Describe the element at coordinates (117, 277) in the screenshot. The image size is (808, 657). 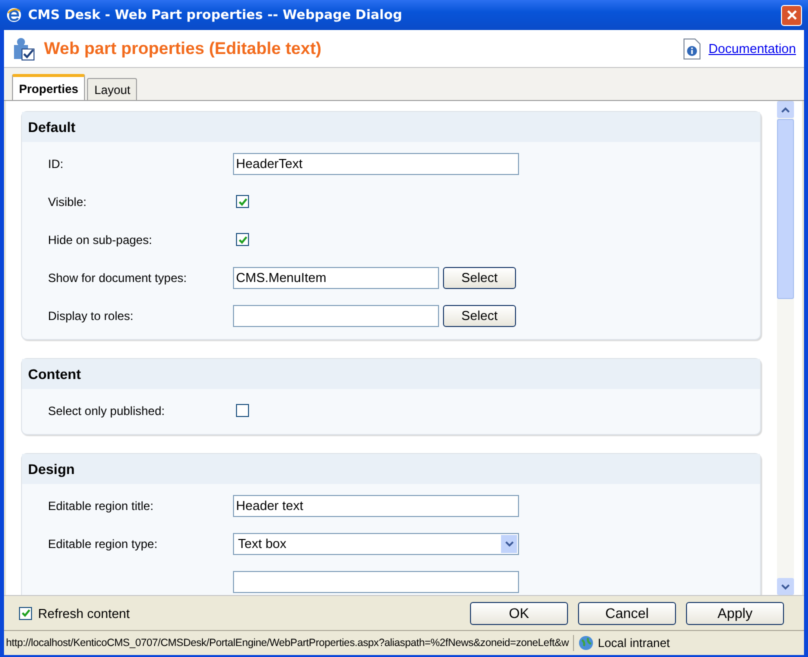
I see `field-label: Show for document types:` at that location.